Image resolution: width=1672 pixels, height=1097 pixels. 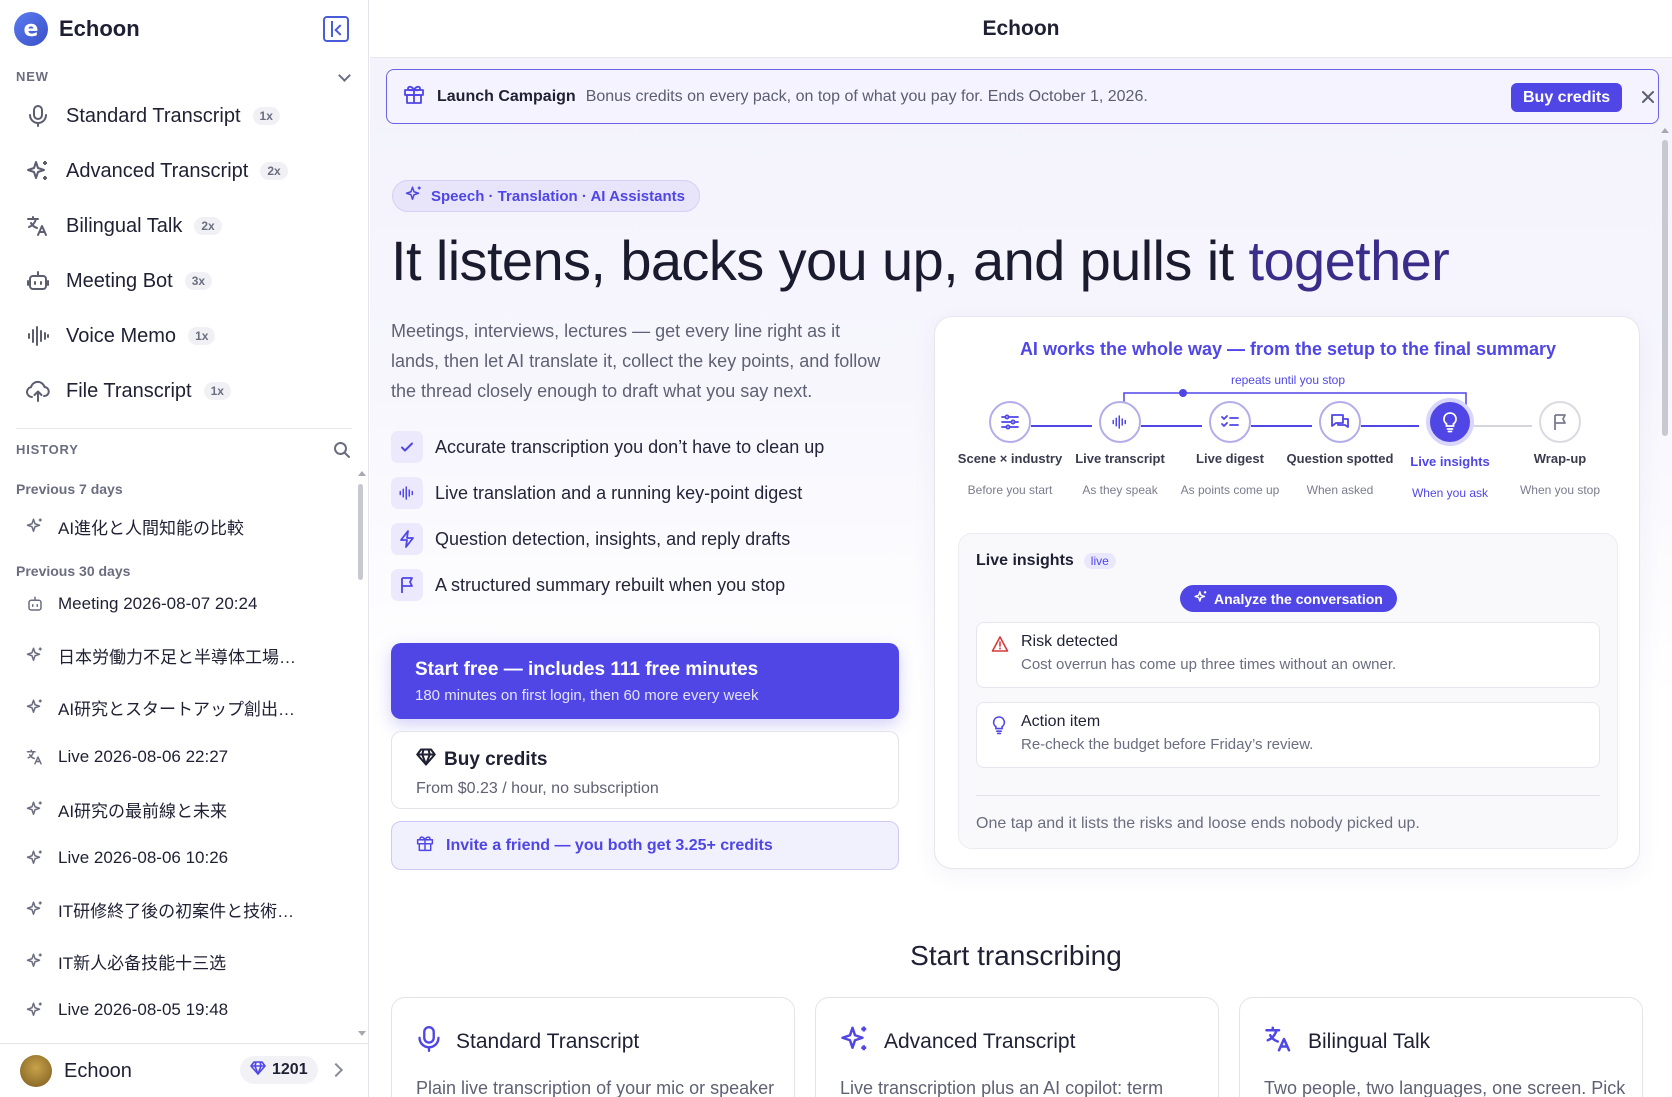 I want to click on history-item: IT新人必备技能十三选, so click(x=125, y=961).